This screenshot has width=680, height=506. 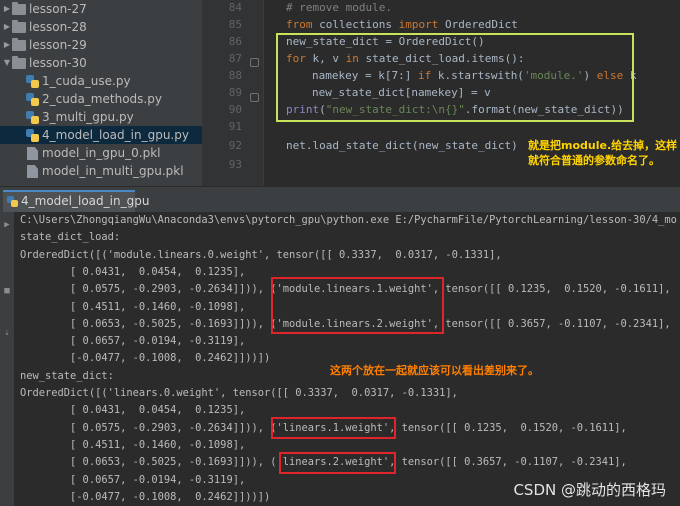 I want to click on editor-annotation-line-2: 就符合普通的参数命名了。, so click(x=594, y=160).